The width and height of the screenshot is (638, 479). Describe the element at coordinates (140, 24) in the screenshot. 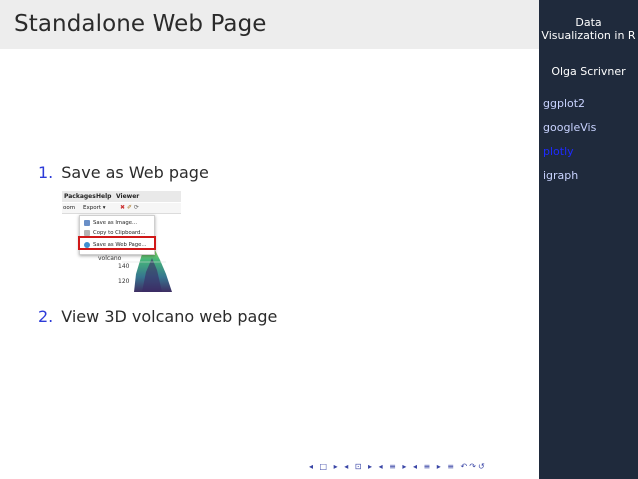

I see `page-title: Standalone Web Page` at that location.